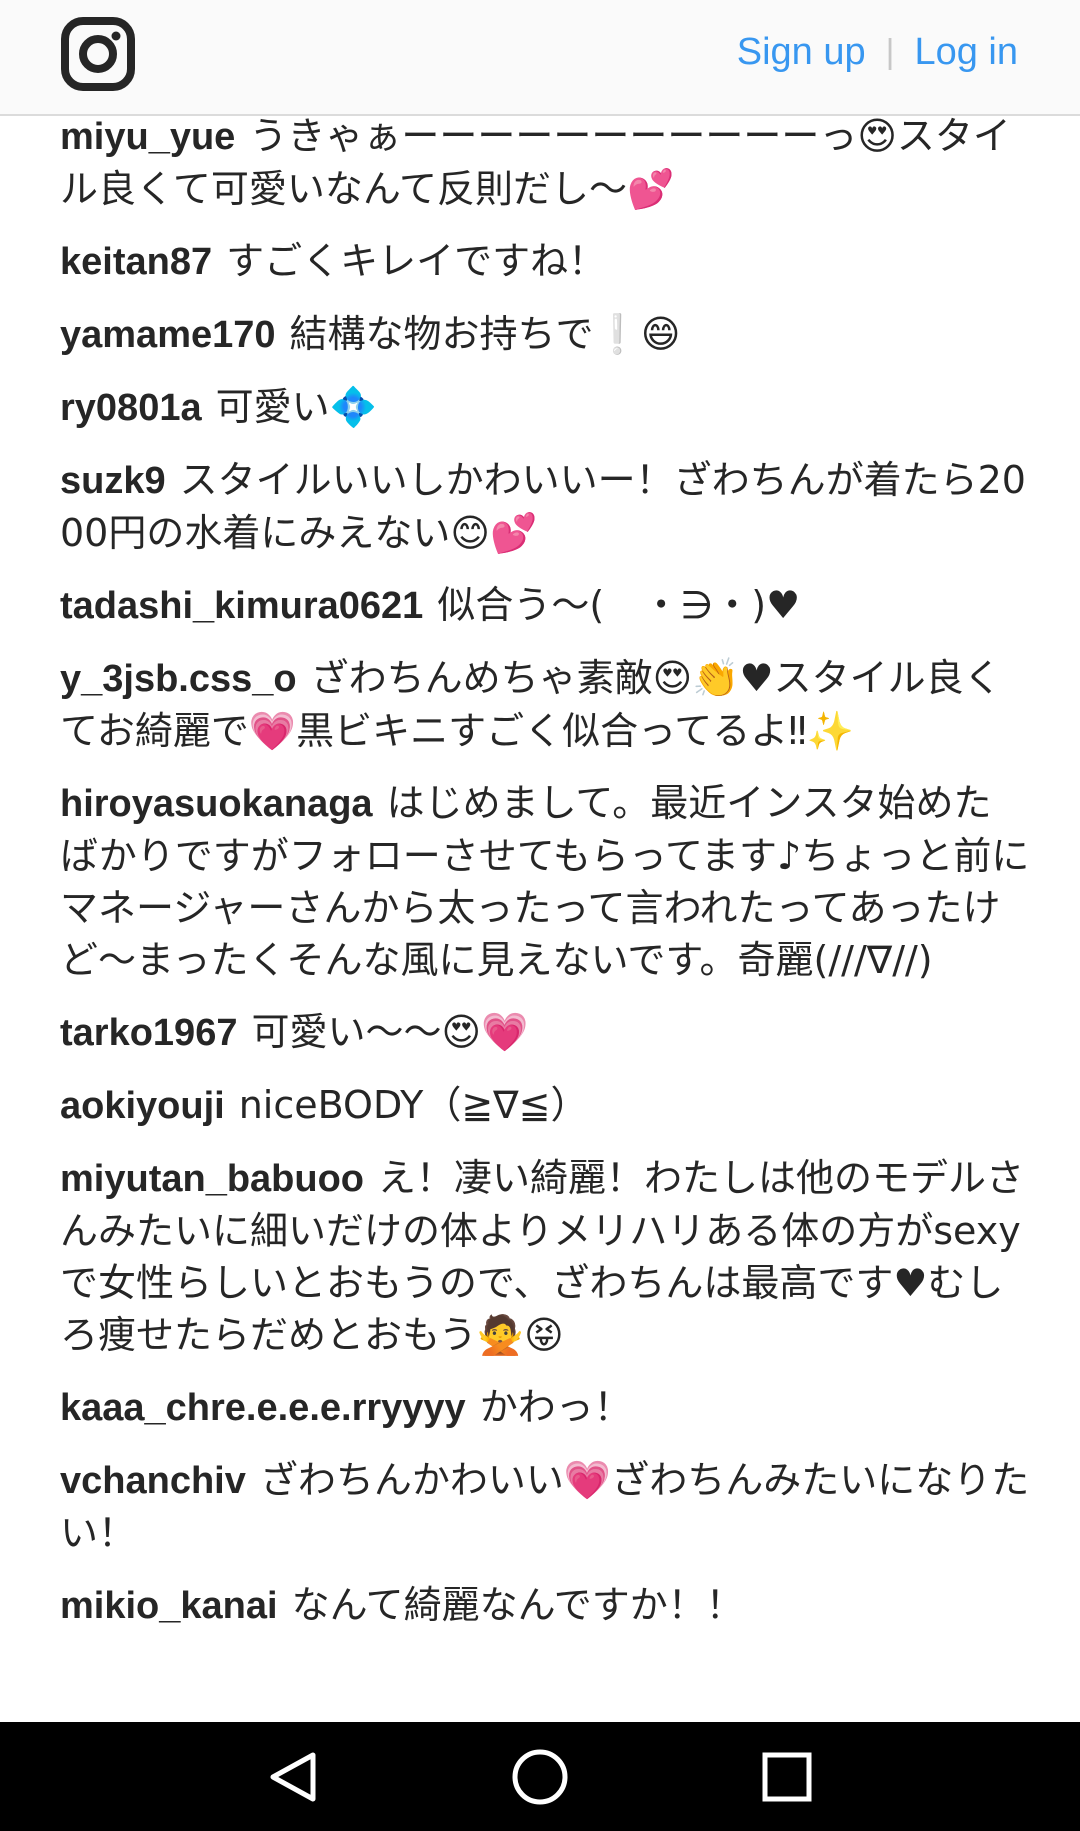  I want to click on comment-username: tarko1967, so click(148, 1033).